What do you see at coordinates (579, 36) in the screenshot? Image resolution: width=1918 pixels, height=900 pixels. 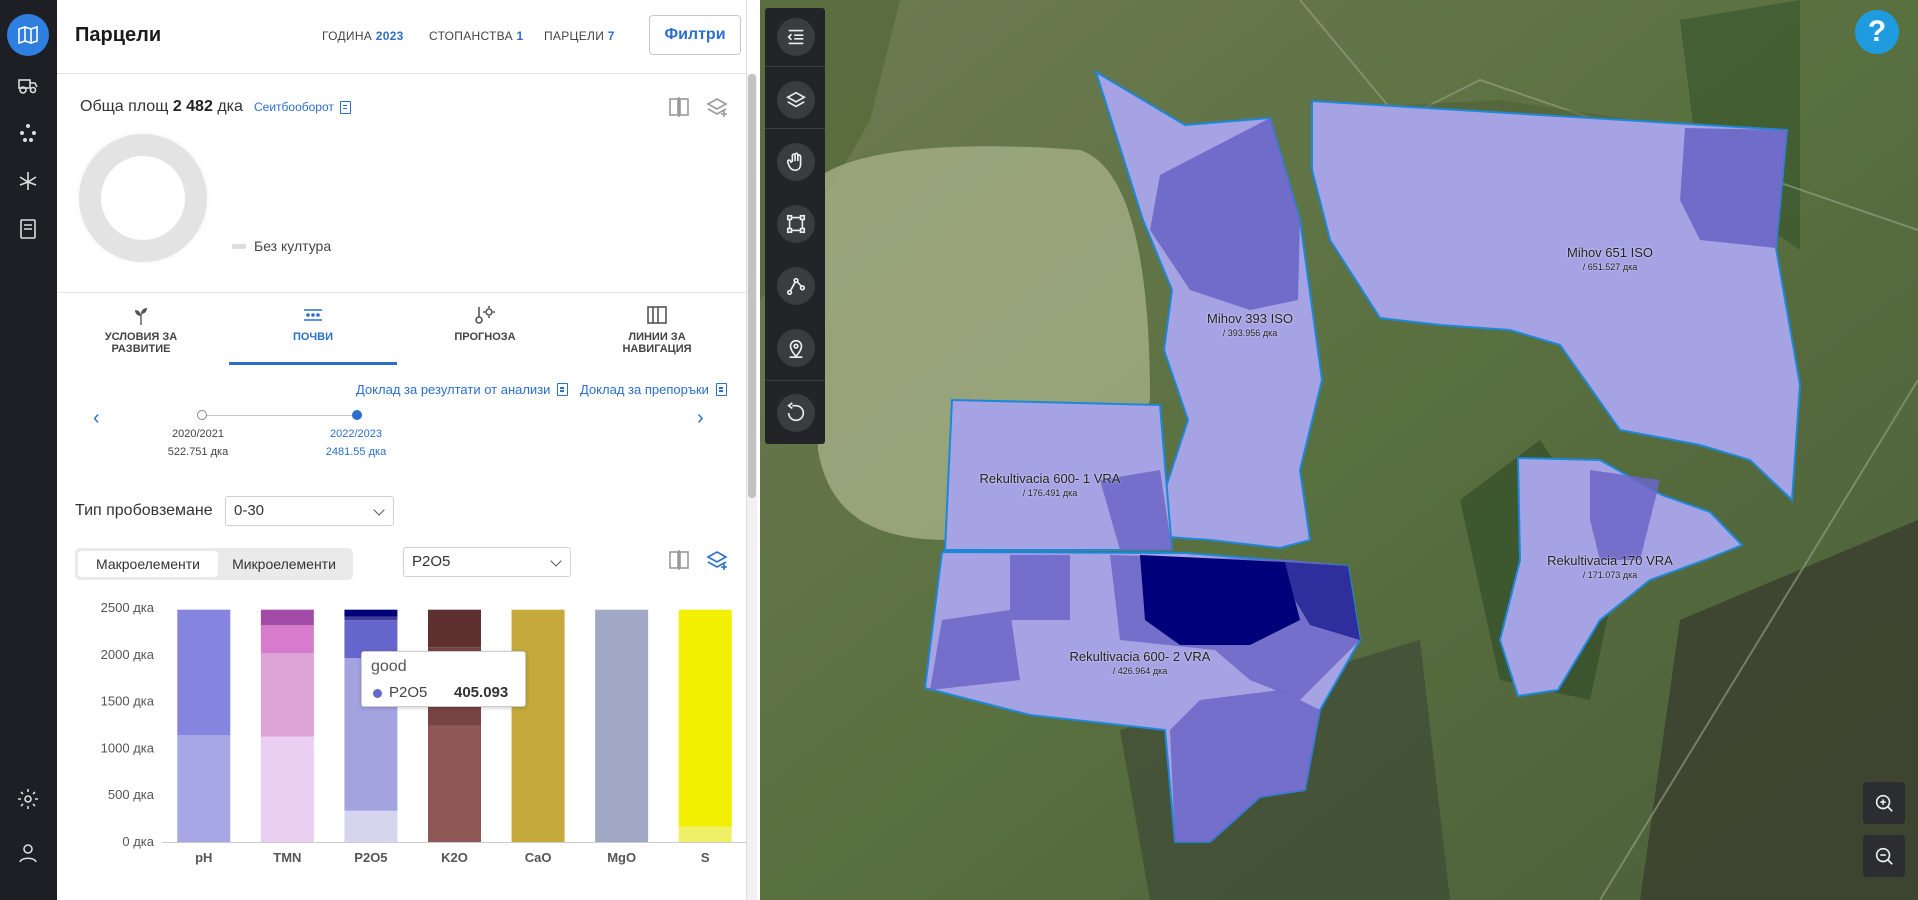 I see `stat-fields: ПАРЦЕЛИ 7` at bounding box center [579, 36].